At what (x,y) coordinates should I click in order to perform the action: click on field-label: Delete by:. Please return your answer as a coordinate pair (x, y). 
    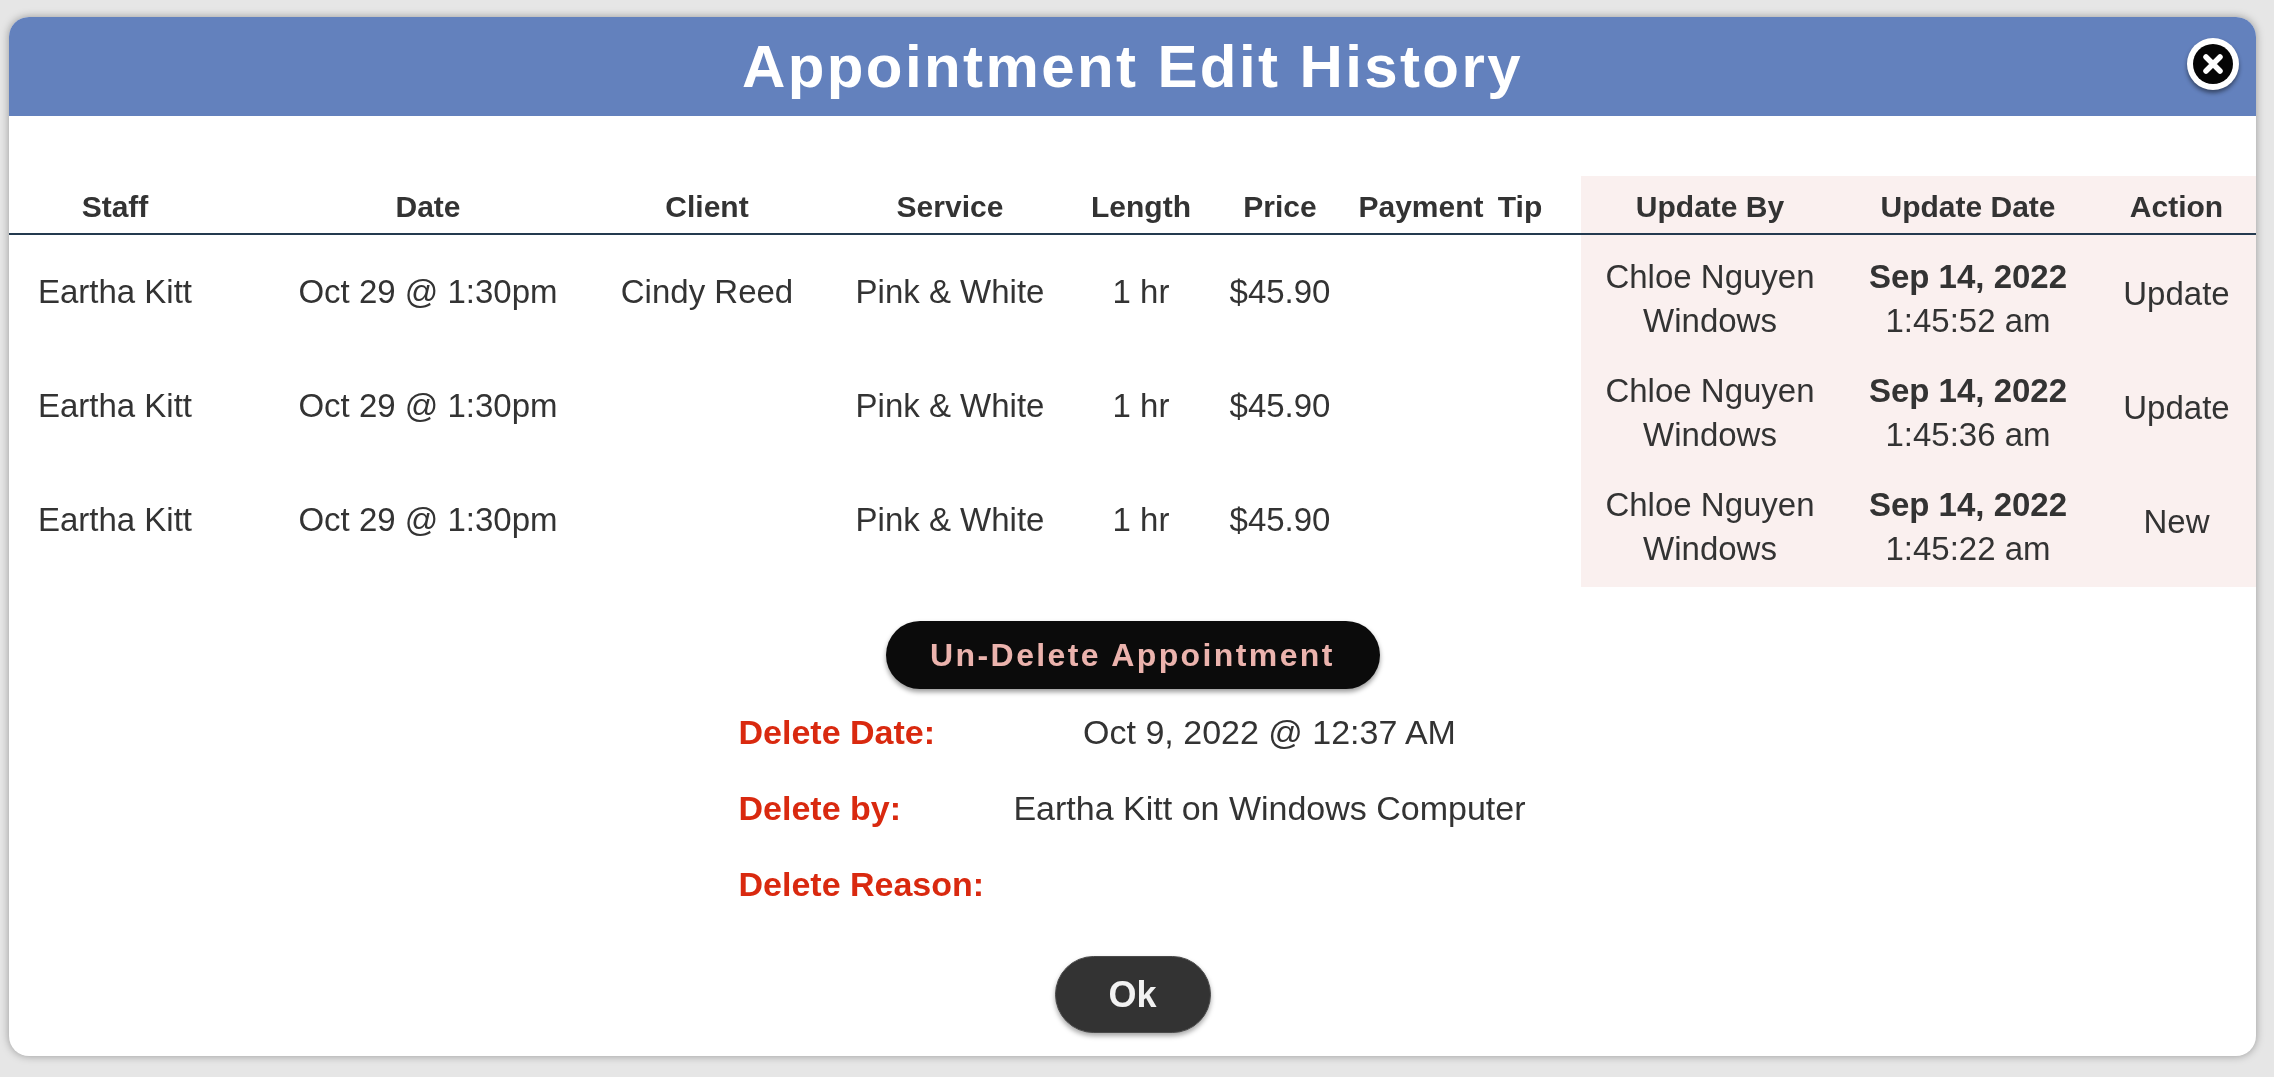
    Looking at the image, I should click on (819, 808).